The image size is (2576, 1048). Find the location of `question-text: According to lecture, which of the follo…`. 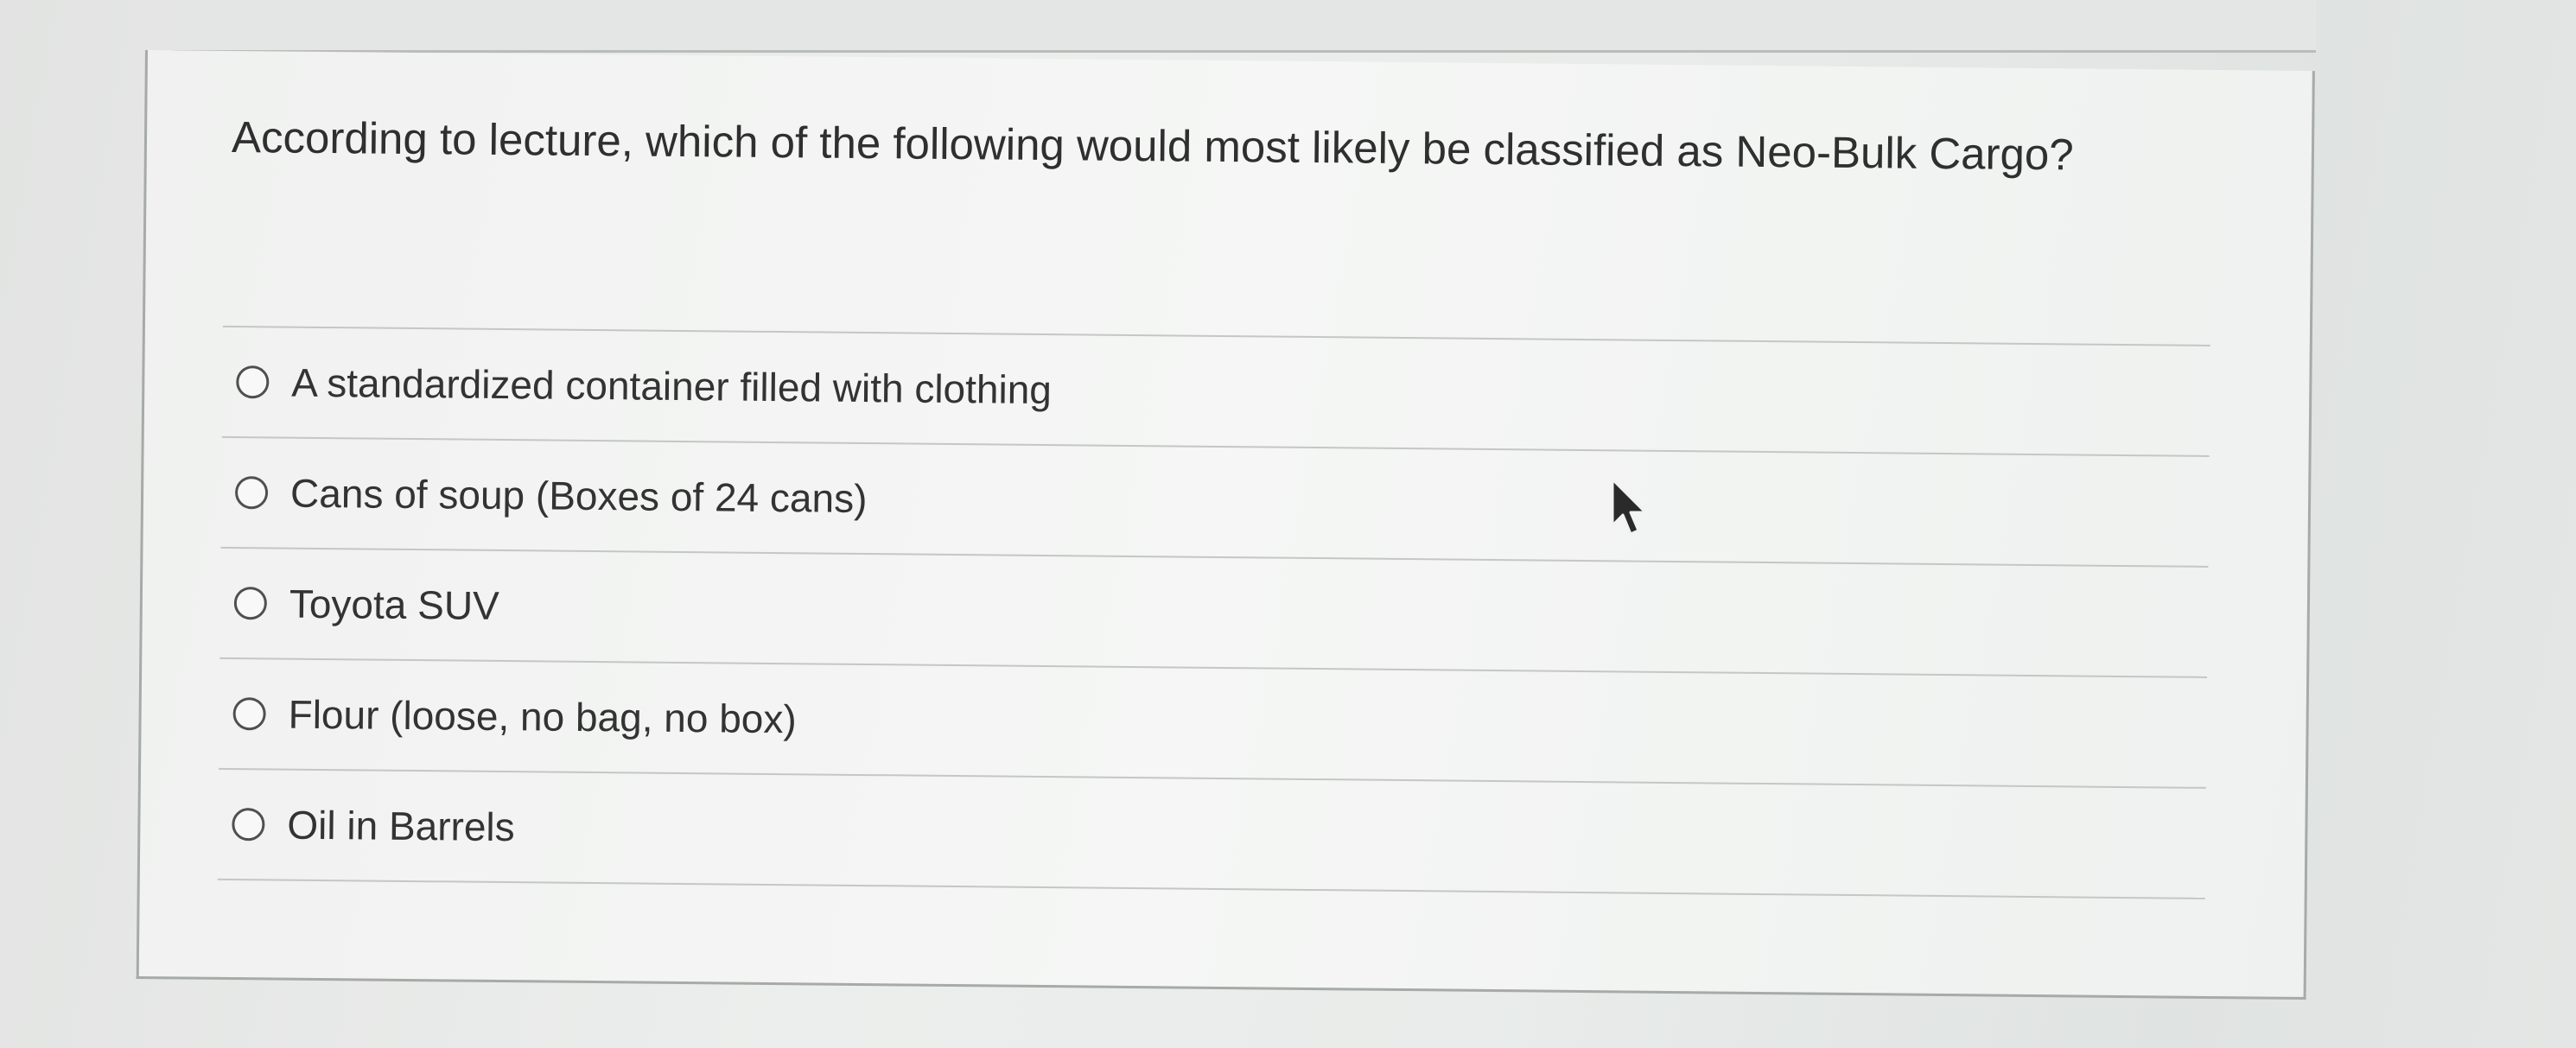

question-text: According to lecture, which of the follo… is located at coordinates (1153, 145).